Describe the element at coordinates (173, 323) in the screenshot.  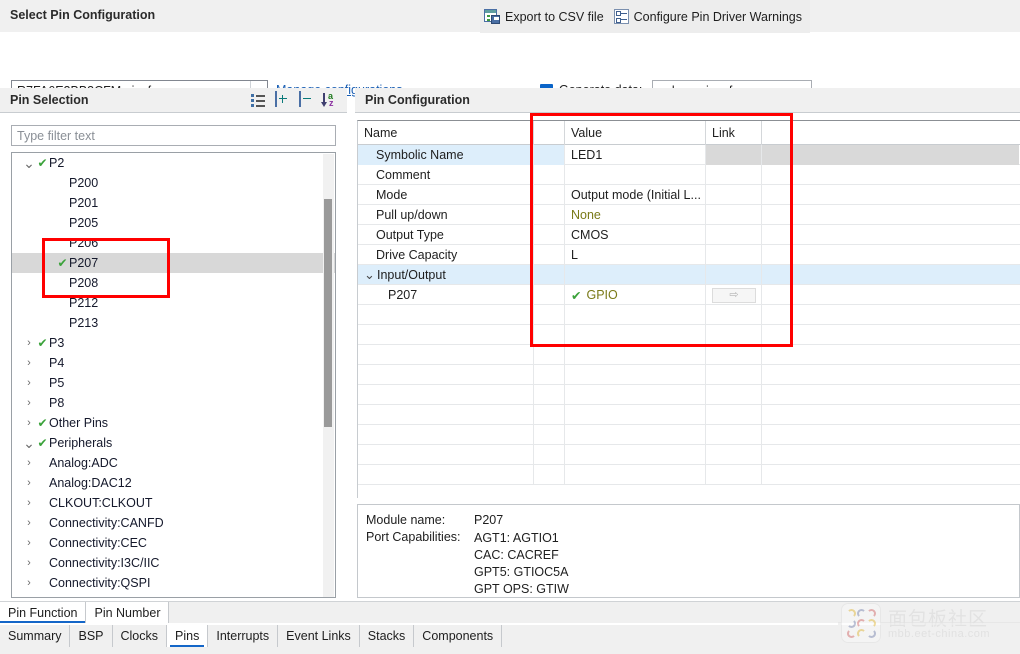
I see `pin-tree-item-p213: P213` at that location.